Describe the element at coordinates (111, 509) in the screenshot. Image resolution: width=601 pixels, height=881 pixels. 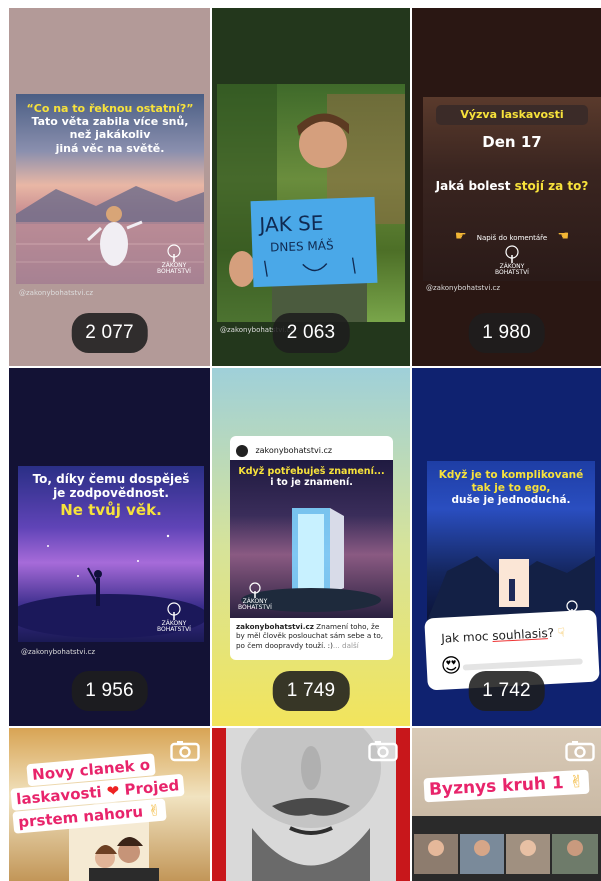
I see `quote-line-3: Ne tvůj věk.` at that location.